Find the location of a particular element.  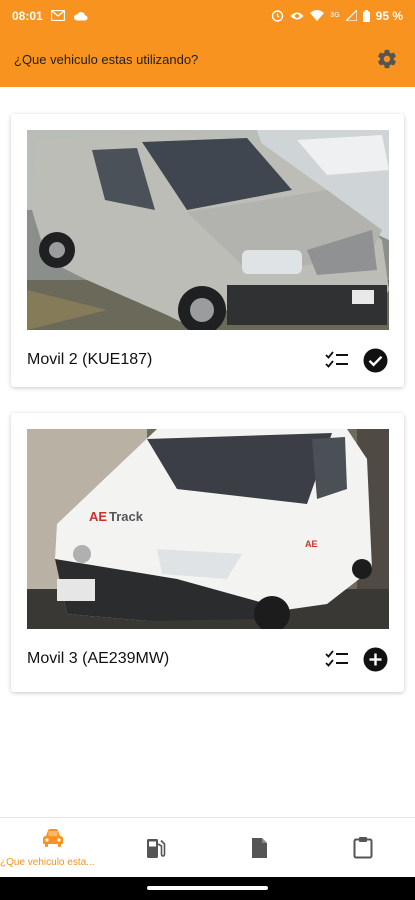

system-navigation-area is located at coordinates (207, 888).